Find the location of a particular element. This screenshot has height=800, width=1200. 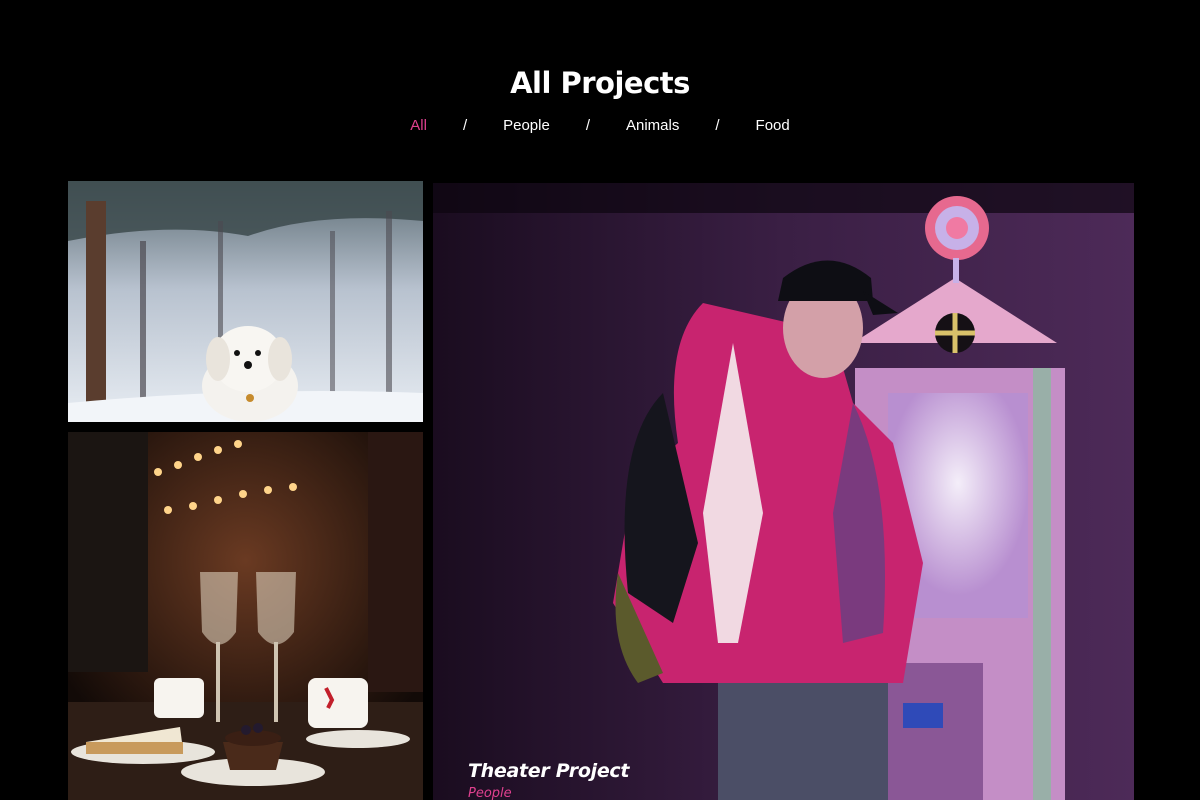

project-title: Theater Project is located at coordinates (548, 771).